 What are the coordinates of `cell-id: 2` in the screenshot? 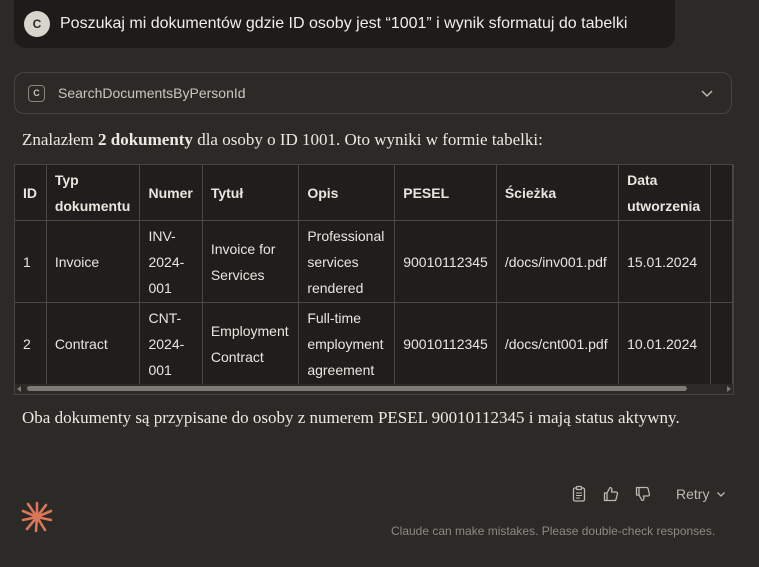 It's located at (31, 343).